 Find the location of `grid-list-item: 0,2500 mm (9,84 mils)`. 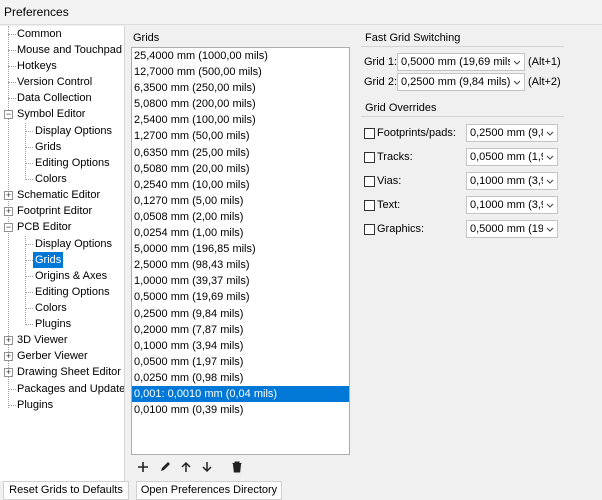

grid-list-item: 0,2500 mm (9,84 mils) is located at coordinates (240, 314).